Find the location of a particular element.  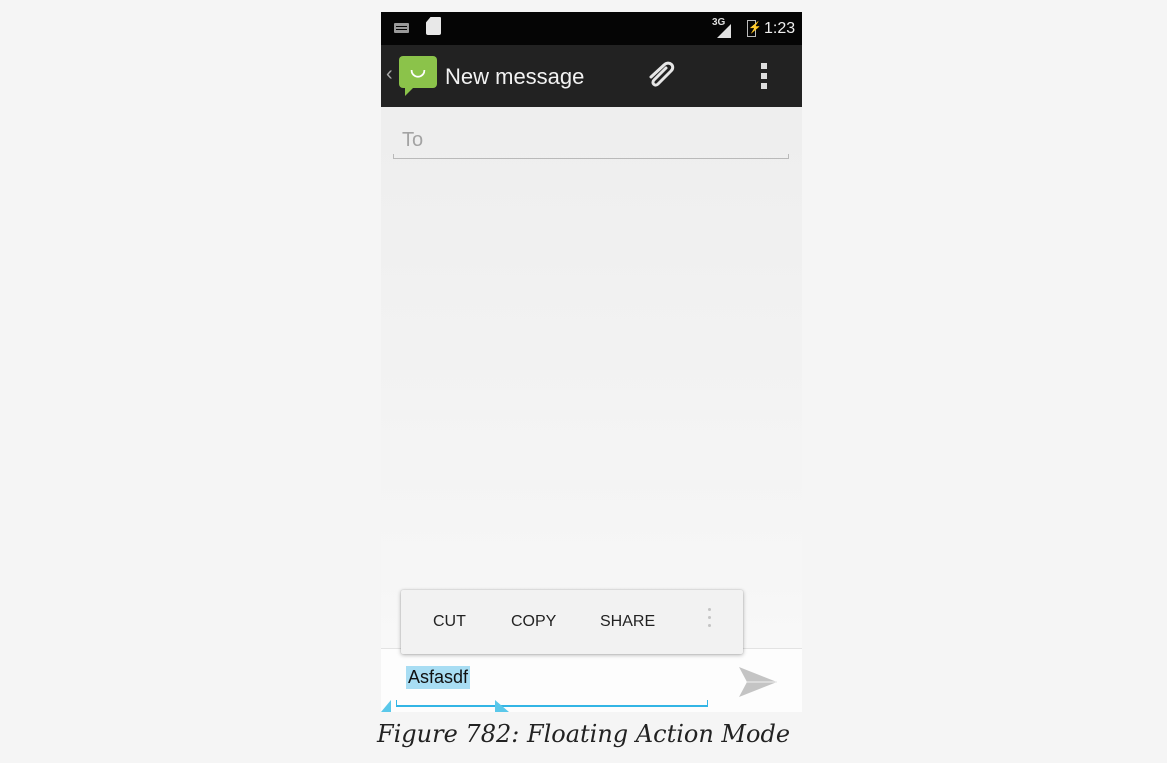

signal-icon is located at coordinates (724, 31).